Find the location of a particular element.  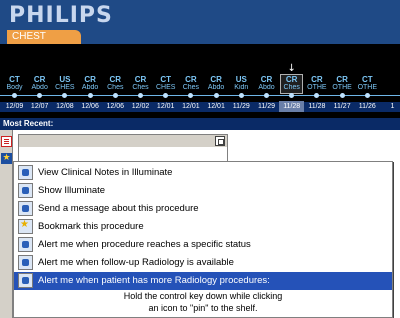

procedure-date: 12/09 is located at coordinates (14, 106).